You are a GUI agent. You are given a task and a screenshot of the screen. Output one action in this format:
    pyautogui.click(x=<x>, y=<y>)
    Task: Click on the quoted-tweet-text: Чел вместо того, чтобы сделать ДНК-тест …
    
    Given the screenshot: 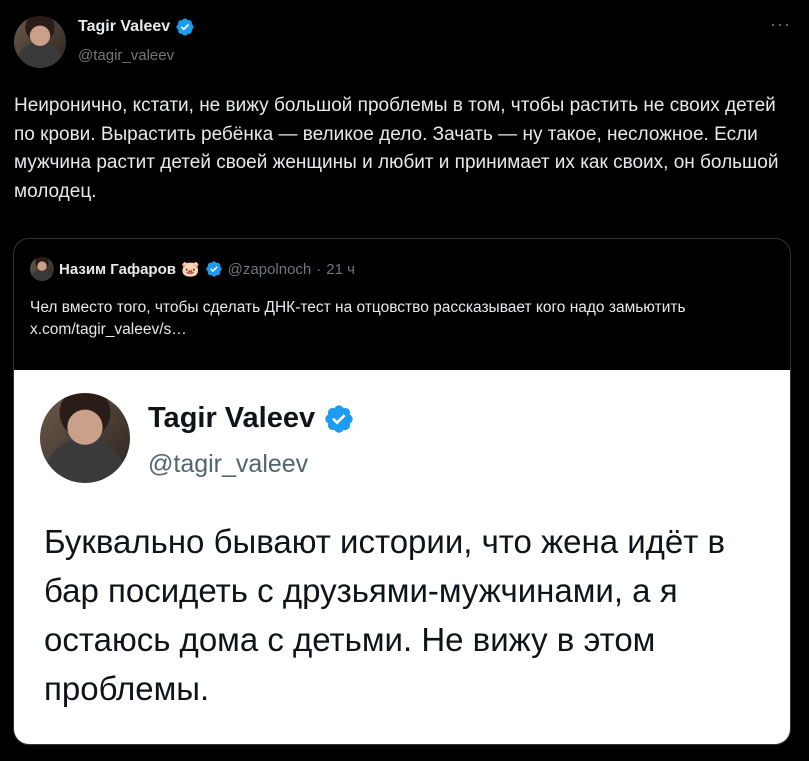 What is the action you would take?
    pyautogui.click(x=400, y=319)
    